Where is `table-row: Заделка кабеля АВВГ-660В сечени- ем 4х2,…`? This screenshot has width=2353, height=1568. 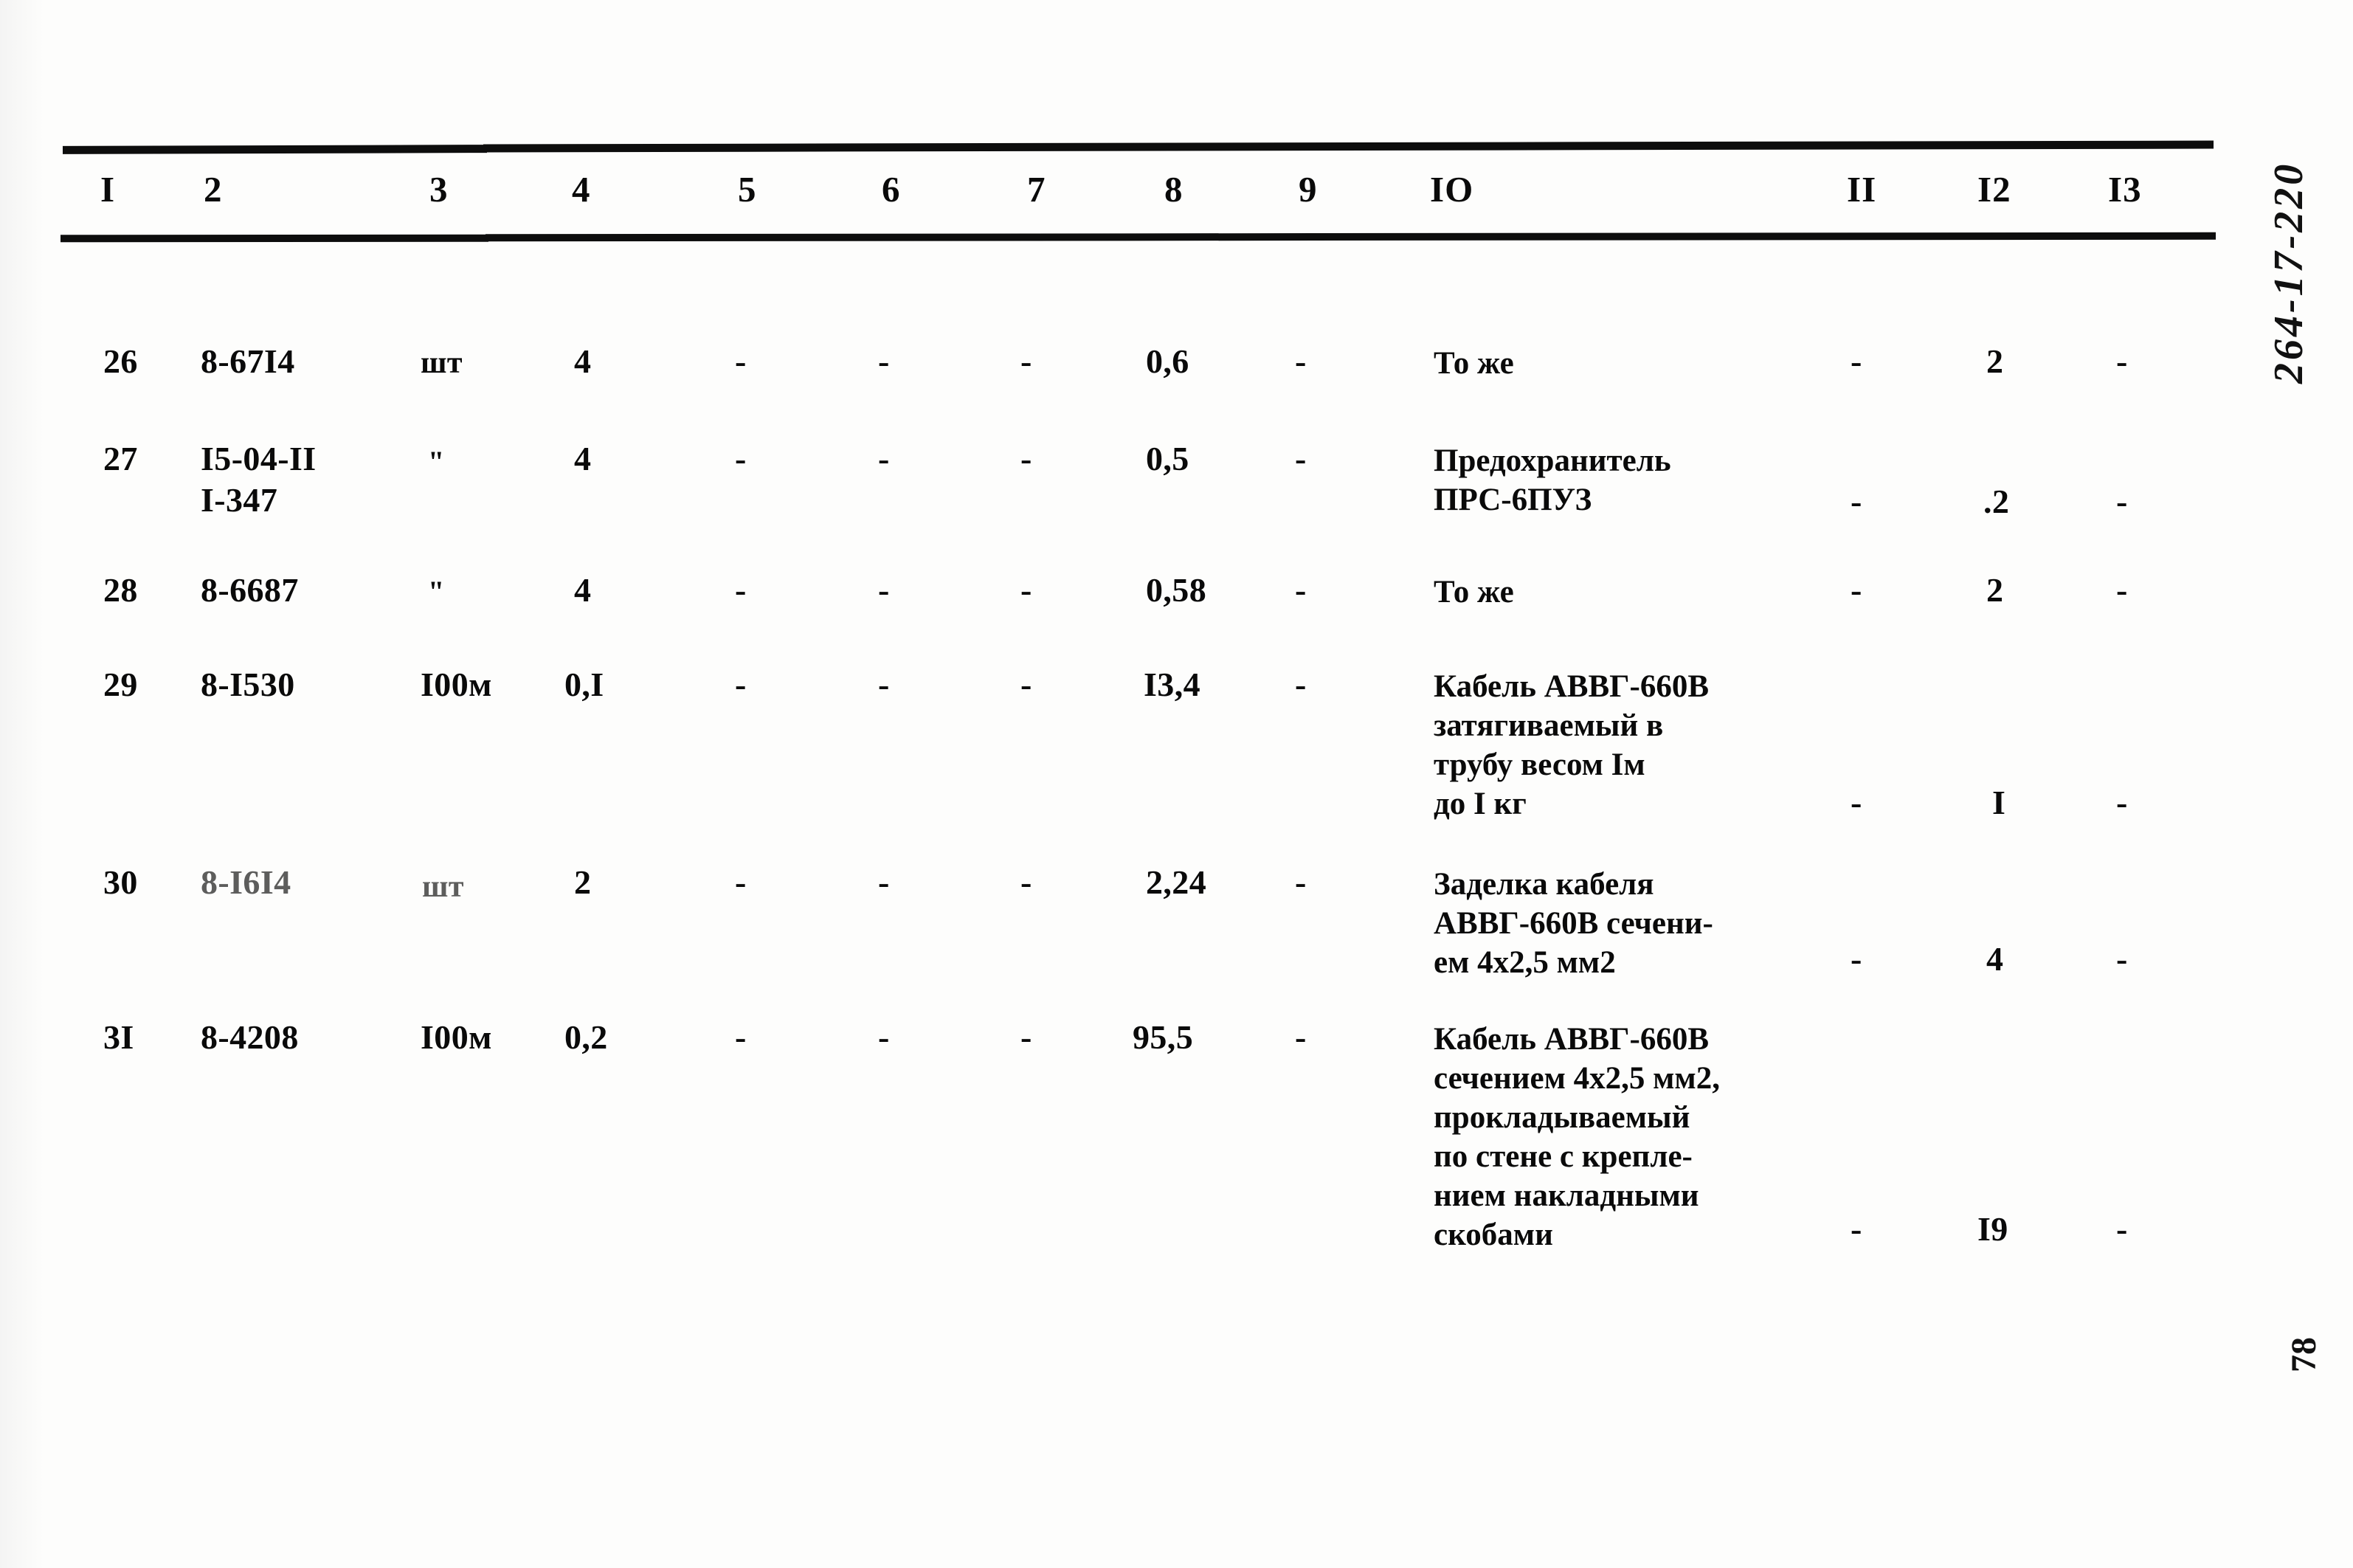 table-row: Заделка кабеля АВВГ-660В сечени- ем 4х2,… is located at coordinates (1573, 923).